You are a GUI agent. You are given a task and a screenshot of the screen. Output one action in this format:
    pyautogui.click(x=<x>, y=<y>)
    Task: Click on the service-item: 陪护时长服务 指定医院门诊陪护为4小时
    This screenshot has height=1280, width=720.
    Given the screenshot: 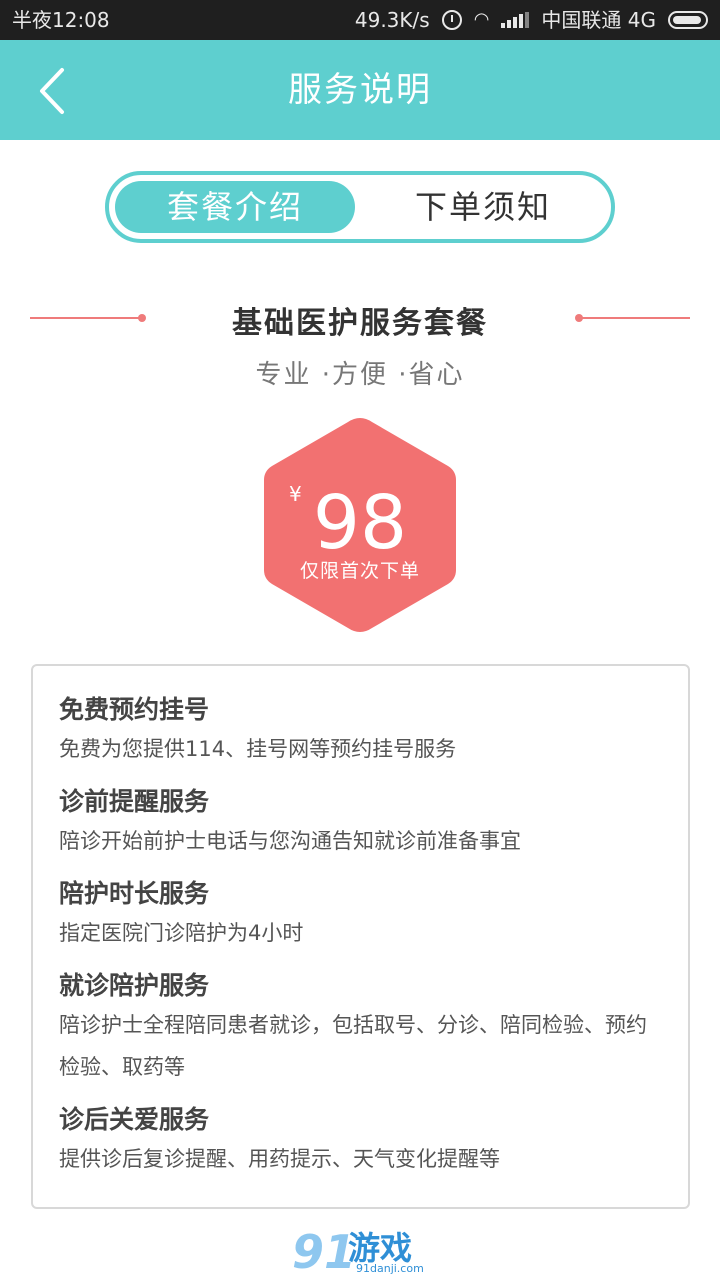 What is the action you would take?
    pyautogui.click(x=360, y=915)
    